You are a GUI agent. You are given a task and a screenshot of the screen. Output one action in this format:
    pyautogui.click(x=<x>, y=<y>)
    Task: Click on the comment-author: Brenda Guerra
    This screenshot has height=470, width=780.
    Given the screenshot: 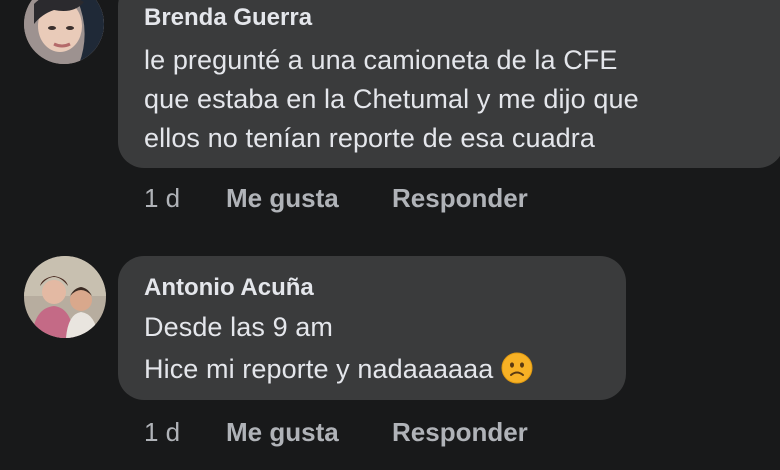 What is the action you would take?
    pyautogui.click(x=228, y=18)
    